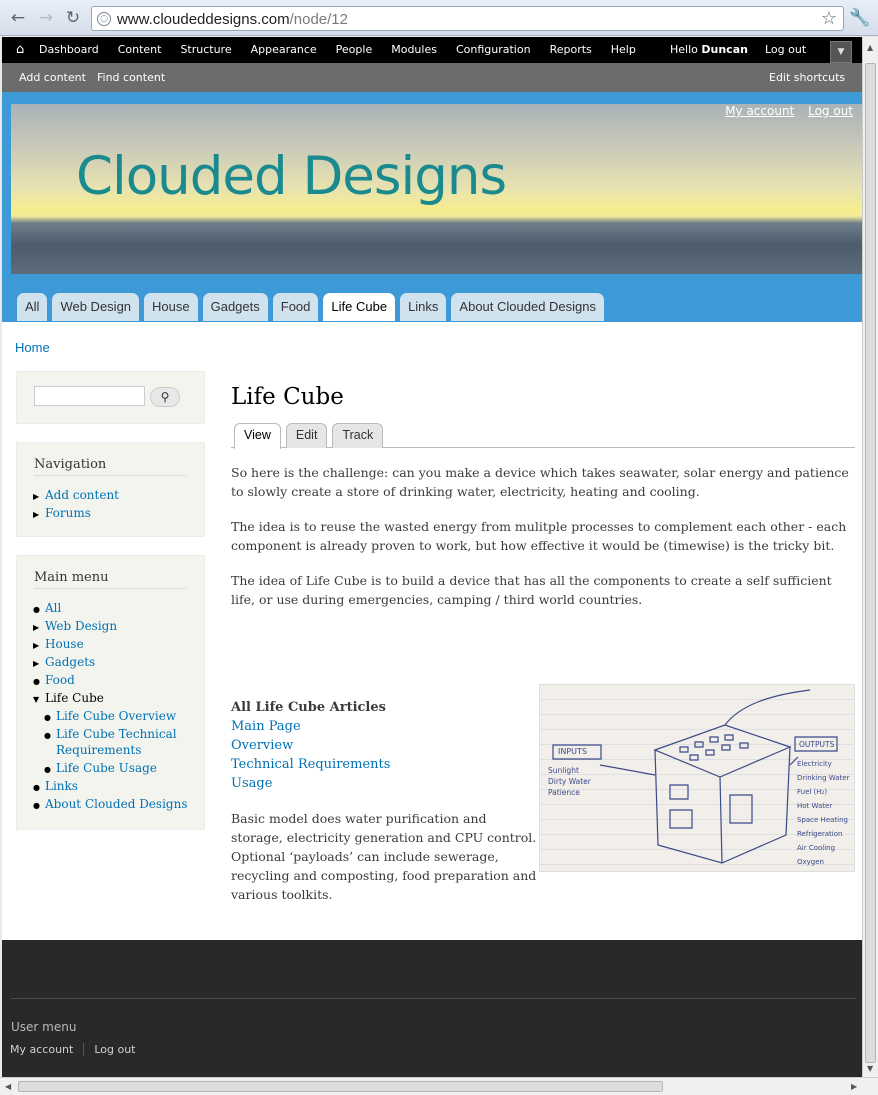 This screenshot has width=878, height=1095. Describe the element at coordinates (110, 786) in the screenshot. I see `menu-item-links: ● Links` at that location.